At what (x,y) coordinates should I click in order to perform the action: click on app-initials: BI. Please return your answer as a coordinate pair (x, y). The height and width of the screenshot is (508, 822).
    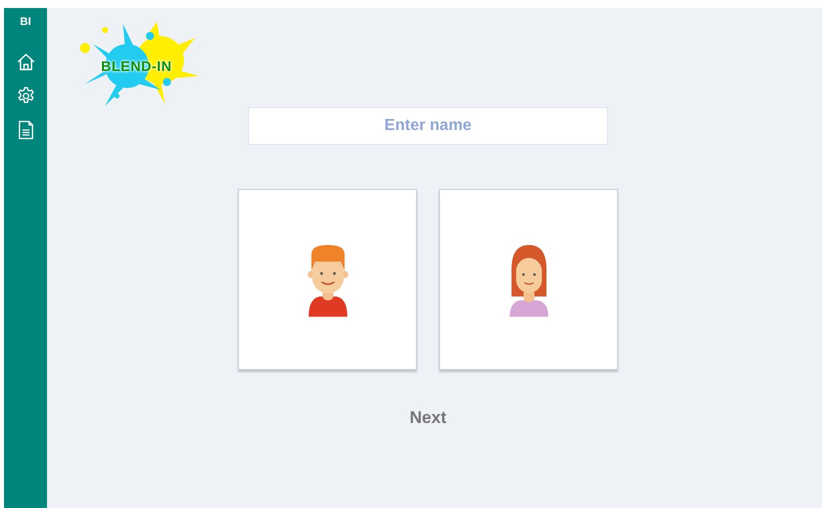
    Looking at the image, I should click on (25, 22).